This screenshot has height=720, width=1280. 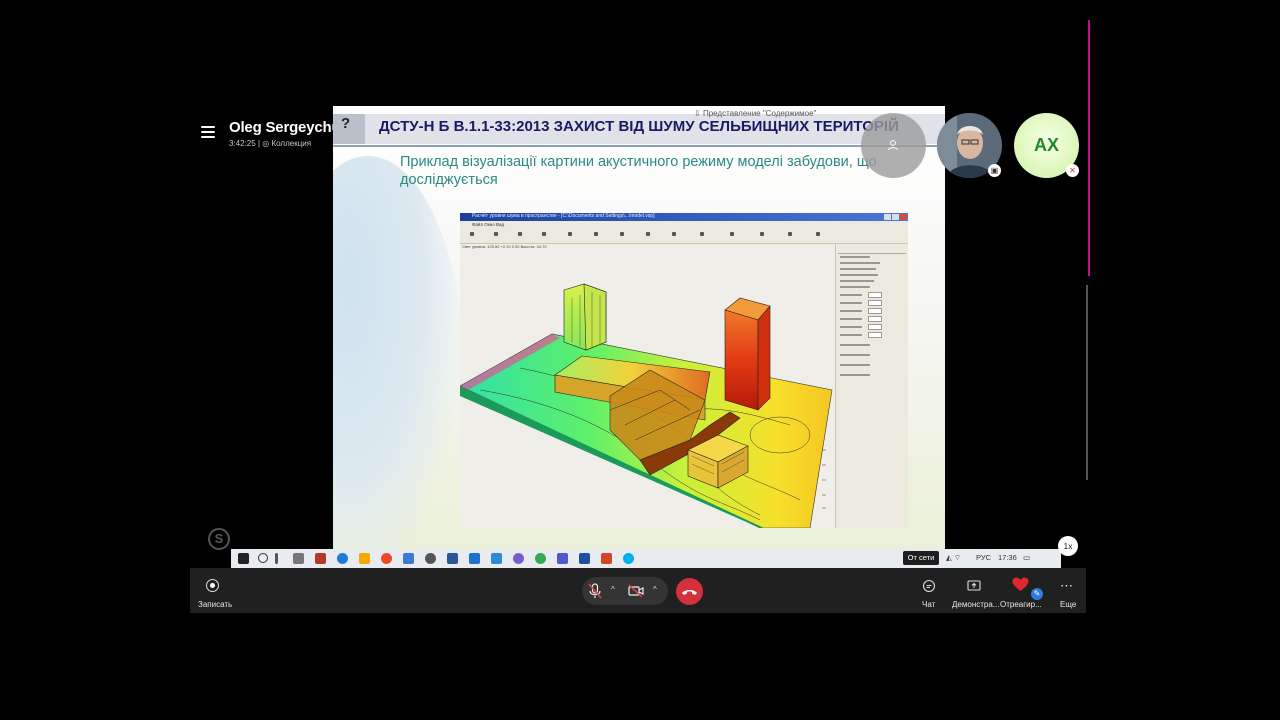 I want to click on caller-name: Oleg Sergeychuk, so click(x=289, y=127).